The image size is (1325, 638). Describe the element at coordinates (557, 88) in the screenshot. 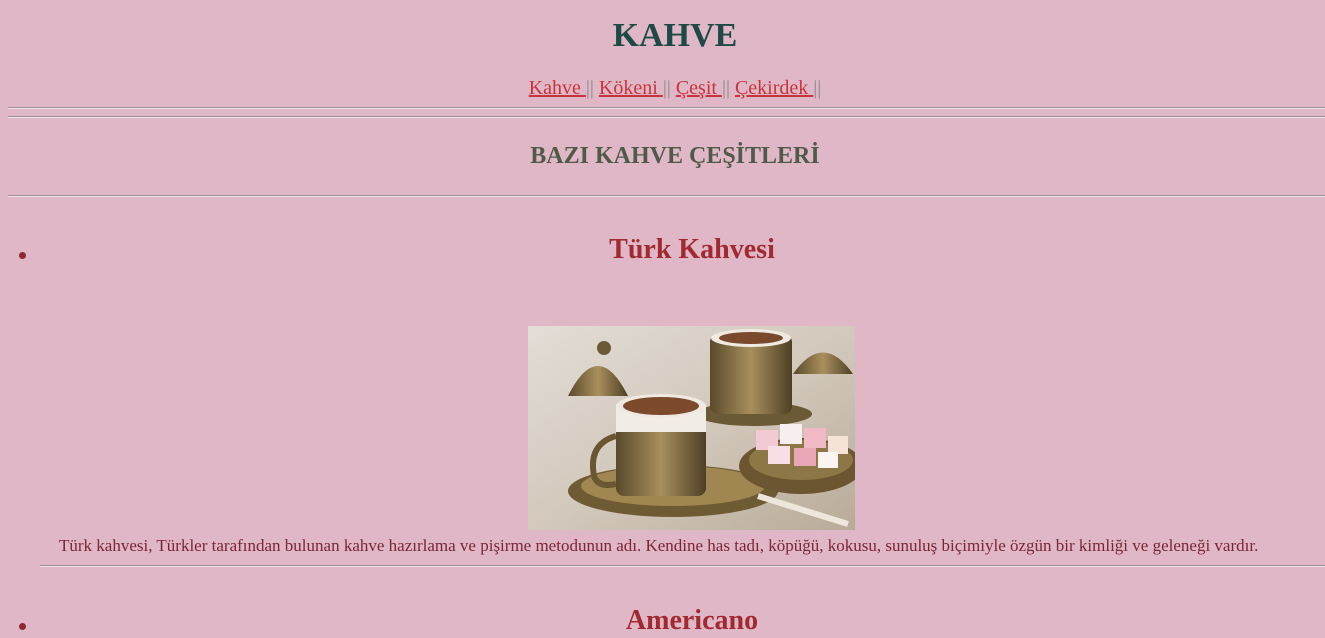

I see `nav-link-kahve: Kahve` at that location.